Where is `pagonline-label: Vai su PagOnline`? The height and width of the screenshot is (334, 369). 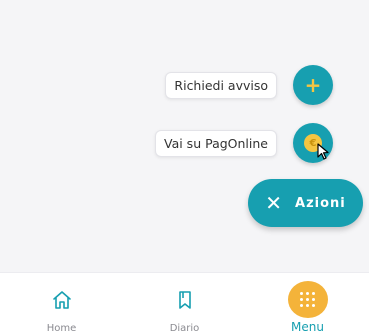 pagonline-label: Vai su PagOnline is located at coordinates (216, 143).